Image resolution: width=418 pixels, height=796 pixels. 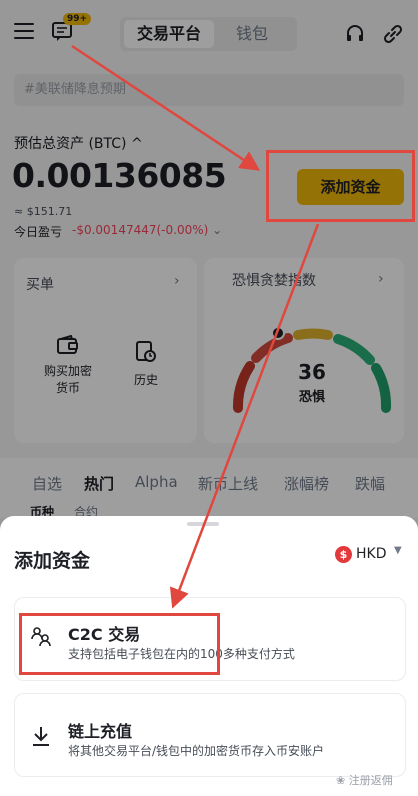 What do you see at coordinates (364, 780) in the screenshot?
I see `watermark: ❀ 注册返佣` at bounding box center [364, 780].